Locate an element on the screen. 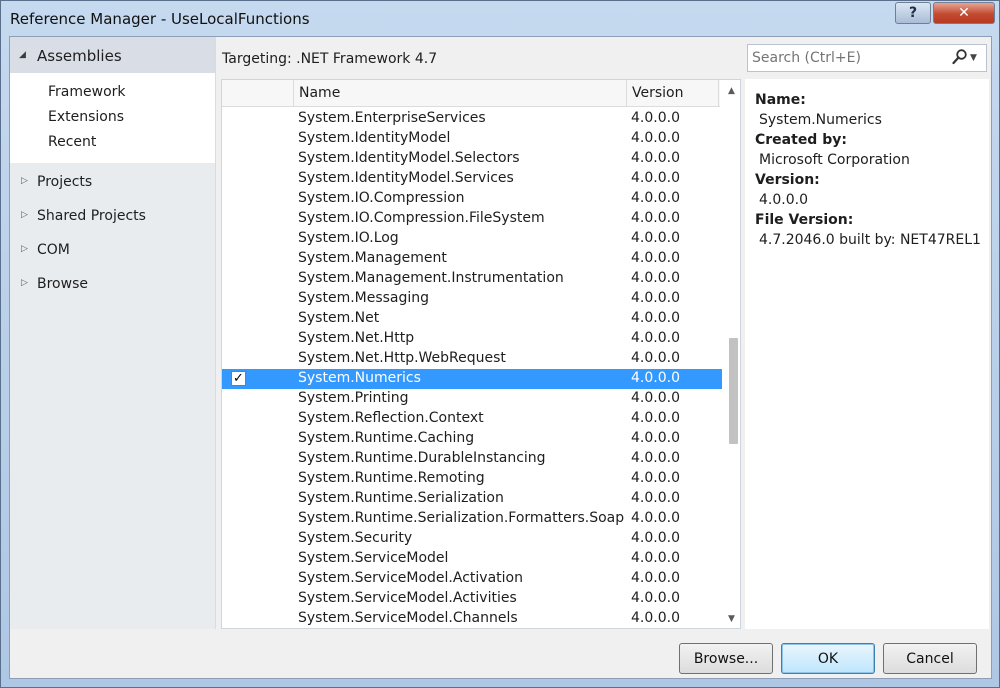 The width and height of the screenshot is (1000, 688). table-row: System.Management.Instrumentation 4.0.0.0 is located at coordinates (472, 279).